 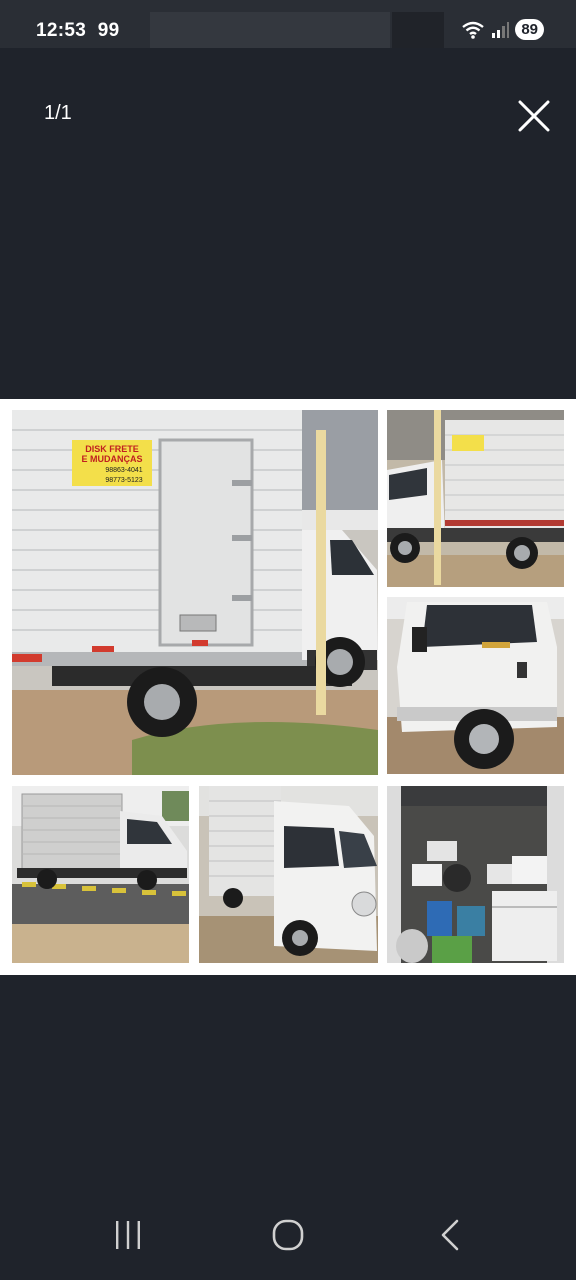 What do you see at coordinates (473, 30) in the screenshot?
I see `wifi-icon` at bounding box center [473, 30].